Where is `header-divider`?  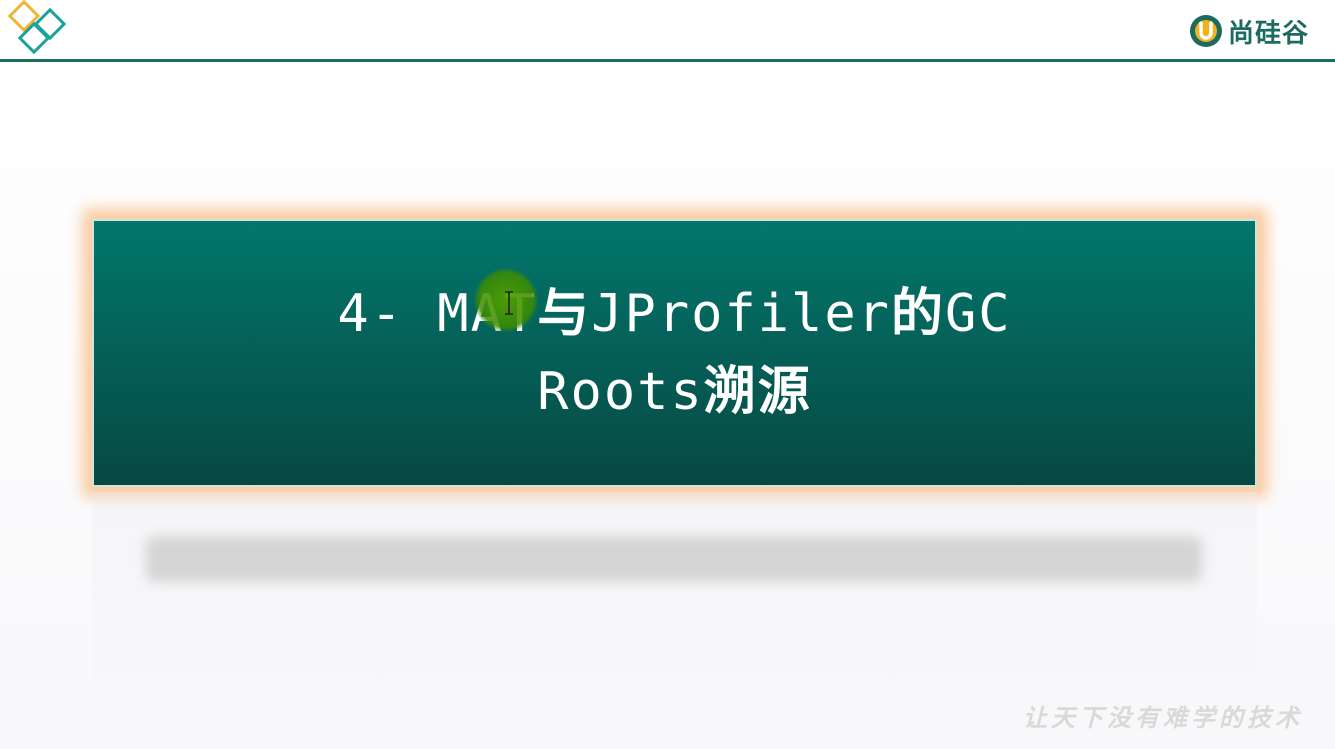 header-divider is located at coordinates (667, 60).